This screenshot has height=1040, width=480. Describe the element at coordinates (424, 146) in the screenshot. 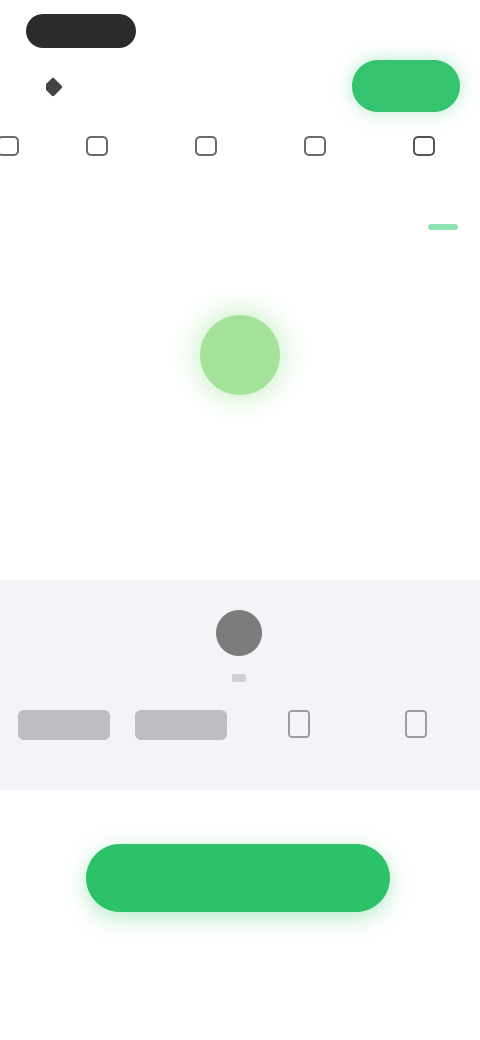

I see `more-icon` at that location.